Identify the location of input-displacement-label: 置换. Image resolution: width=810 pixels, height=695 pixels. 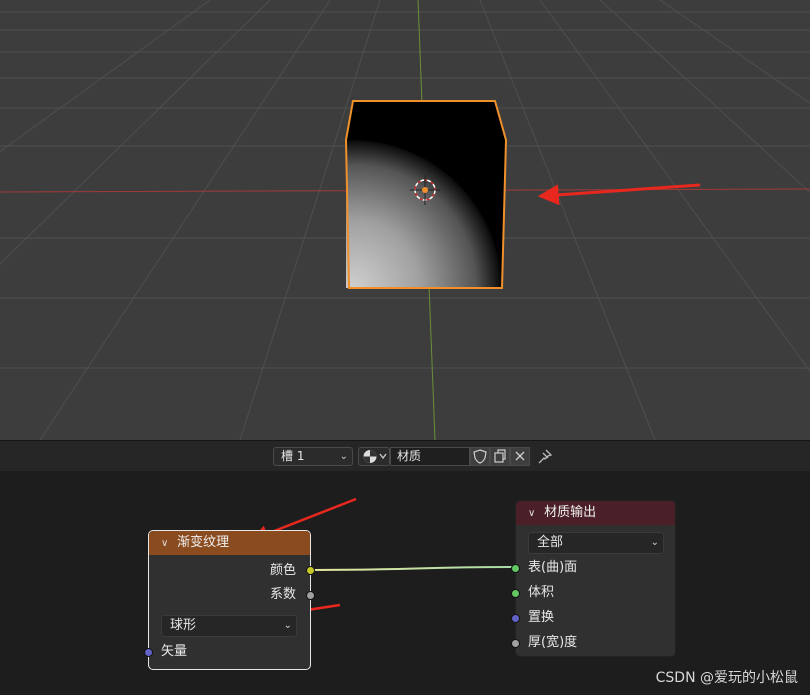
(541, 617).